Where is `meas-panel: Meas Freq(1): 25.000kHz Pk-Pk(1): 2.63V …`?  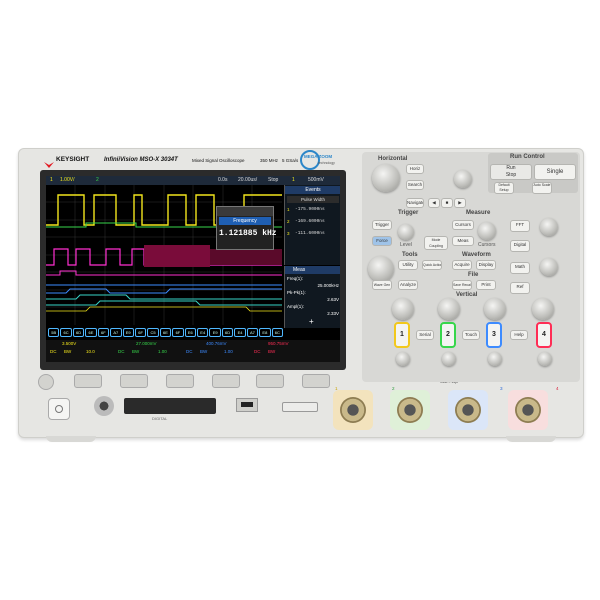 meas-panel: Meas Freq(1): 25.000kHz Pk-Pk(1): 2.63V … is located at coordinates (312, 297).